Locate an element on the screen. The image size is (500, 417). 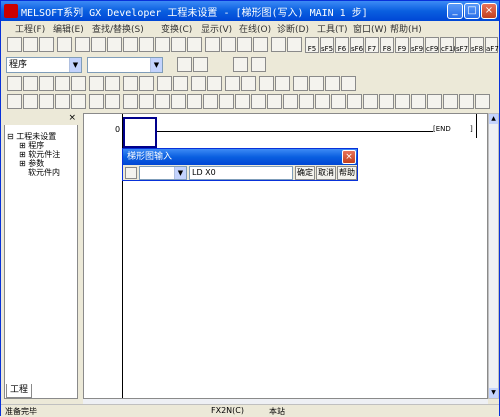
ladder-tool-26-icon is located at coordinates (418, 101).